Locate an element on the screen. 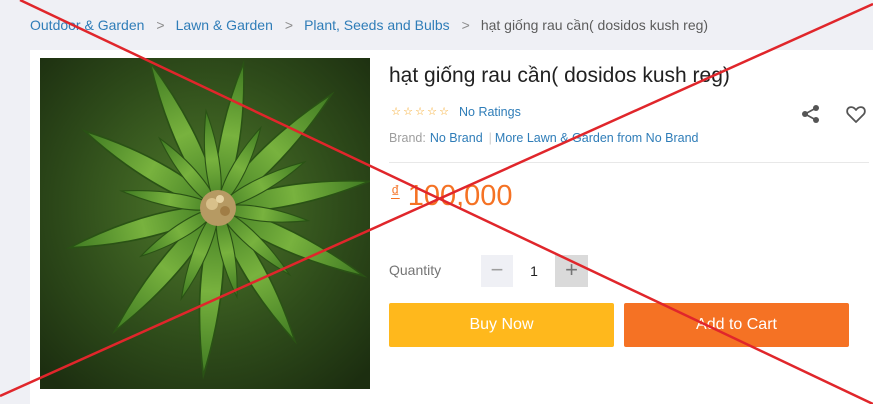 The height and width of the screenshot is (404, 873). price-amount: 100,000 is located at coordinates (460, 196).